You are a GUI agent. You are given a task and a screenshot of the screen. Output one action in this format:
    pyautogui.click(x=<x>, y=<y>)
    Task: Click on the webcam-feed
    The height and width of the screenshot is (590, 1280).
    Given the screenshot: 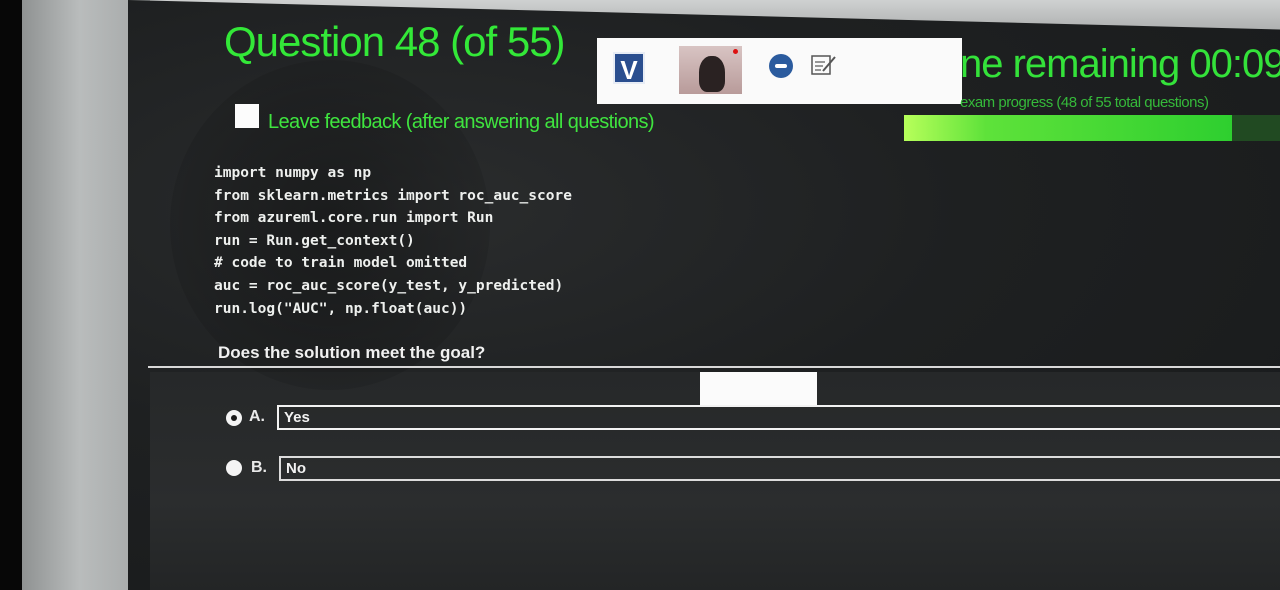 What is the action you would take?
    pyautogui.click(x=710, y=70)
    